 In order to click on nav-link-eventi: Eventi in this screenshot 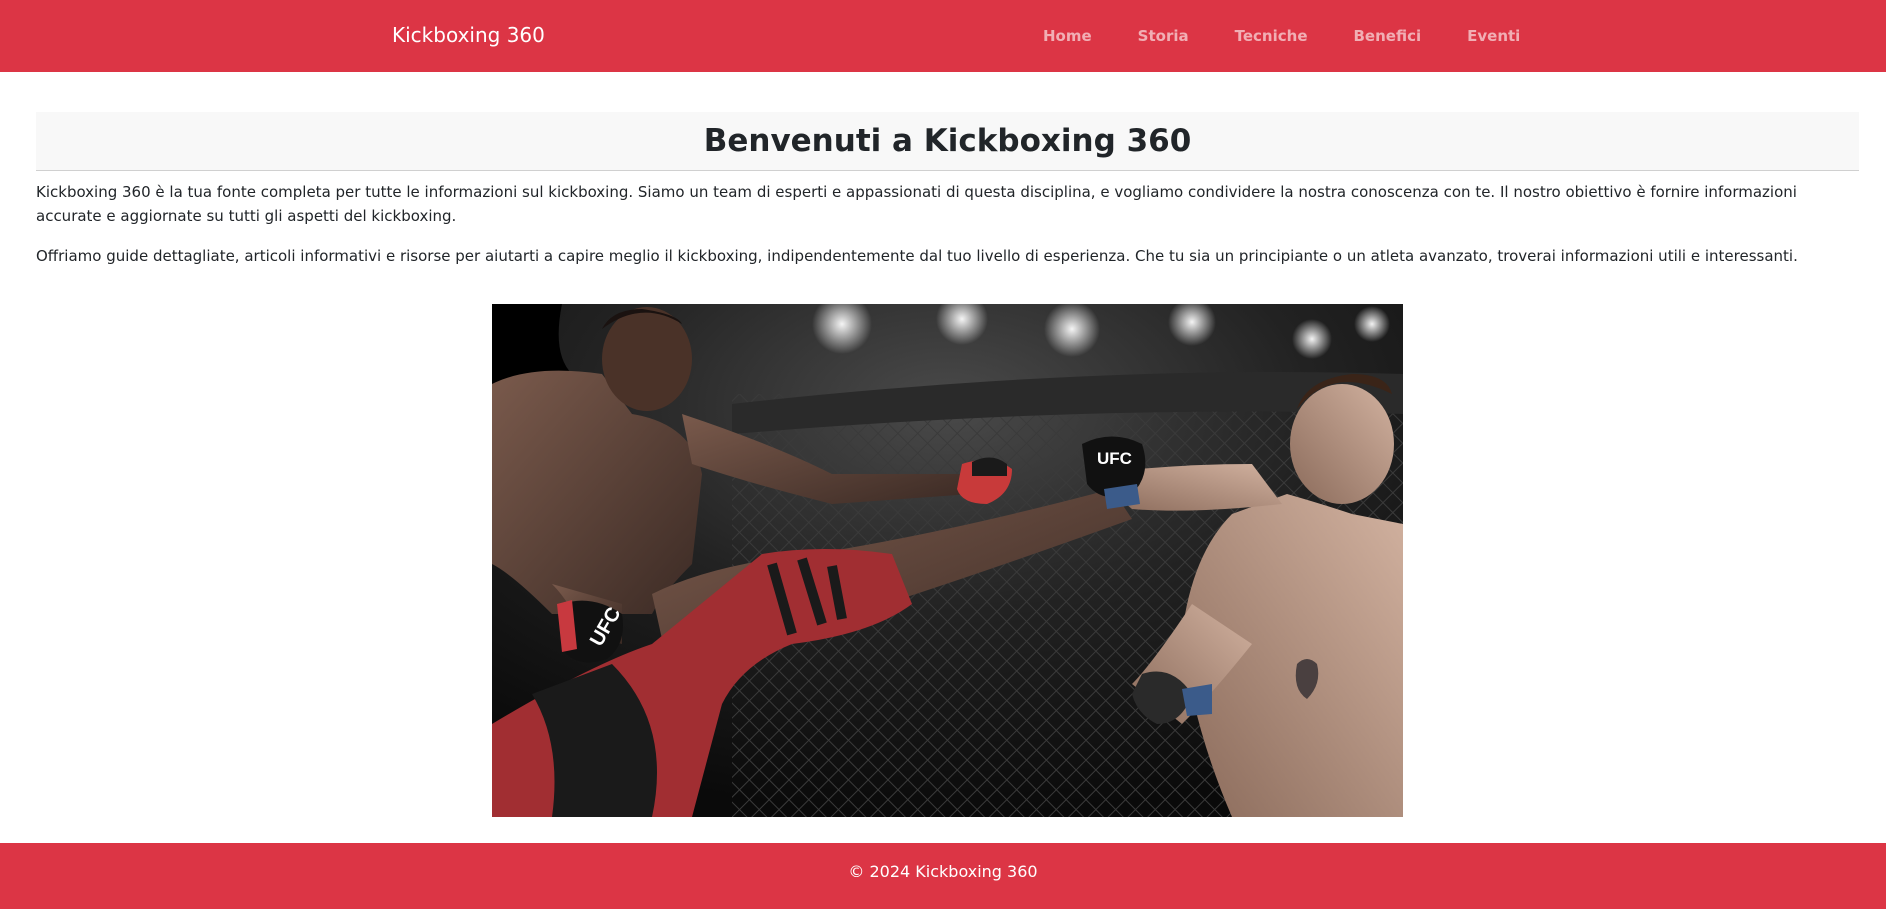, I will do `click(1493, 36)`.